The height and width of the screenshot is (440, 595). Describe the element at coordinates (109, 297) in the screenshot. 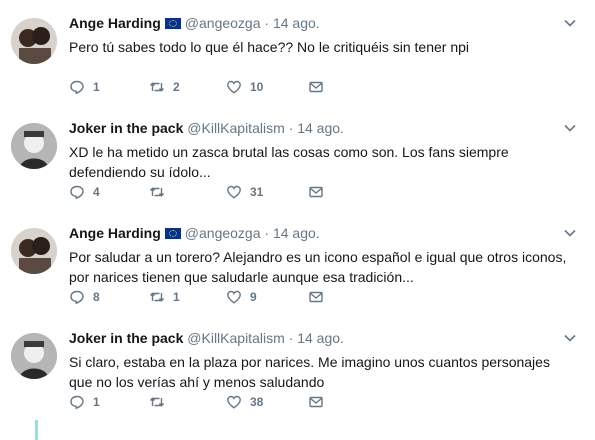

I see `reply-button: 8` at that location.